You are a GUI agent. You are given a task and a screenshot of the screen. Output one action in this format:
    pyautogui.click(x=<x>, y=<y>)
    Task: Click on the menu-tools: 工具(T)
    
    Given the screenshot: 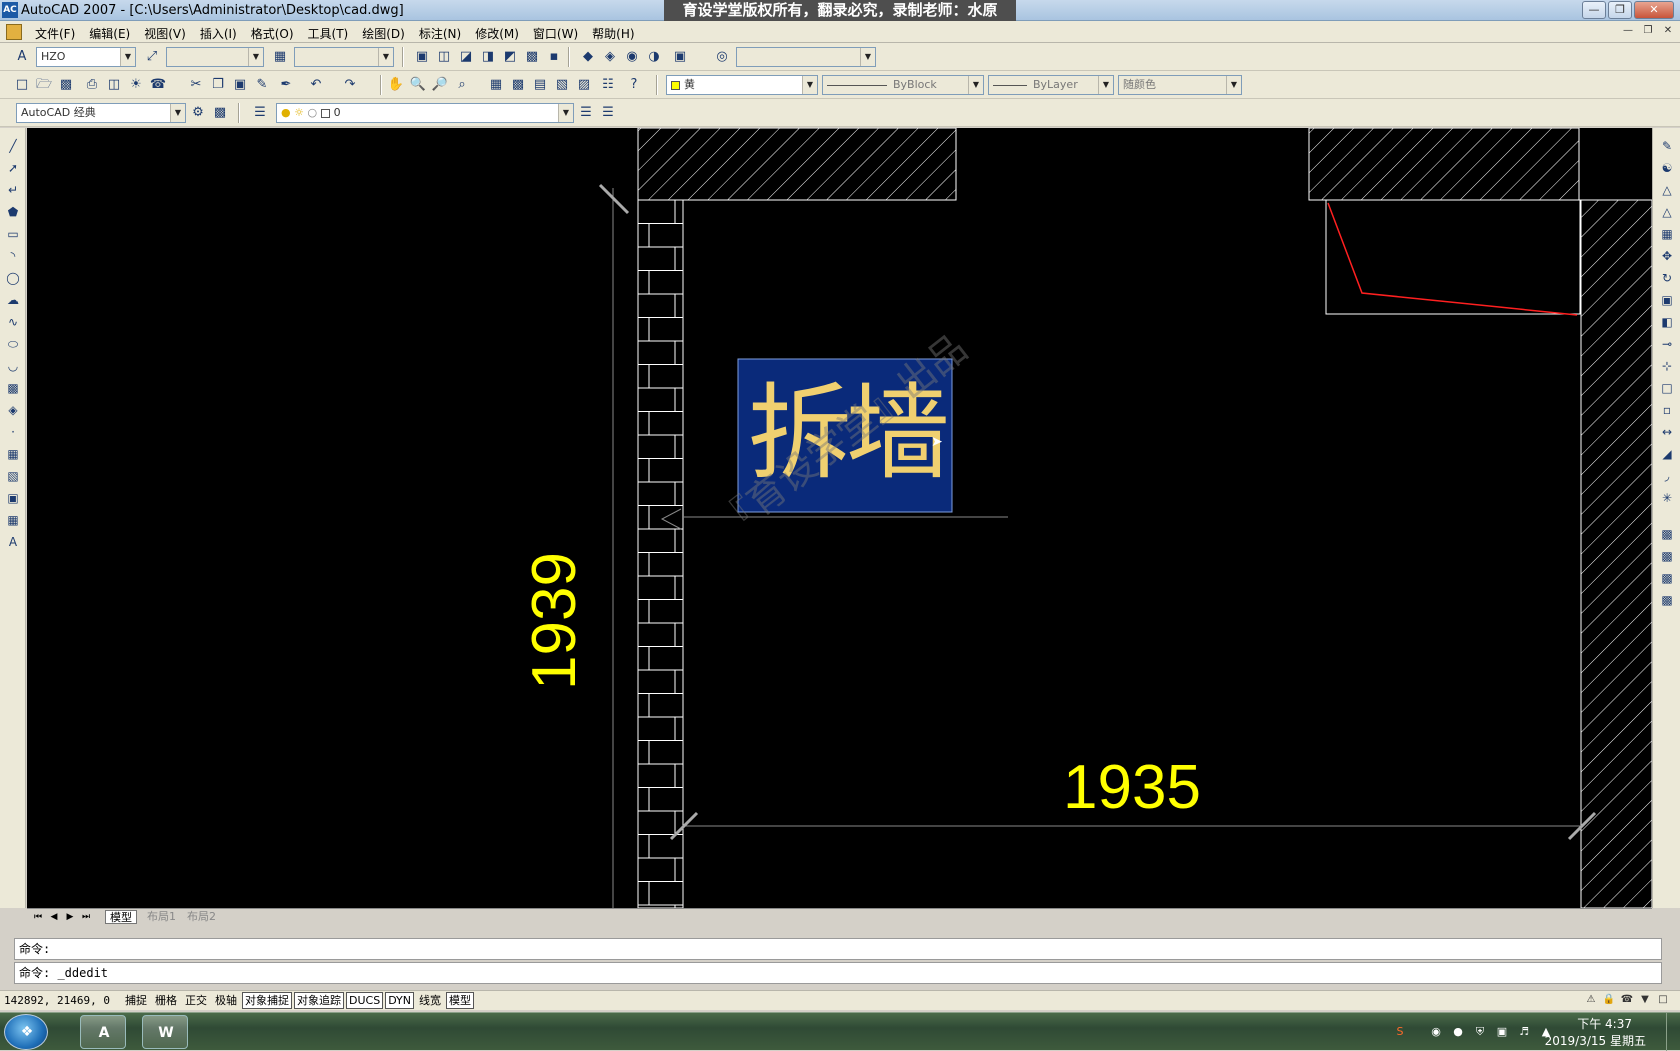 What is the action you would take?
    pyautogui.click(x=328, y=33)
    